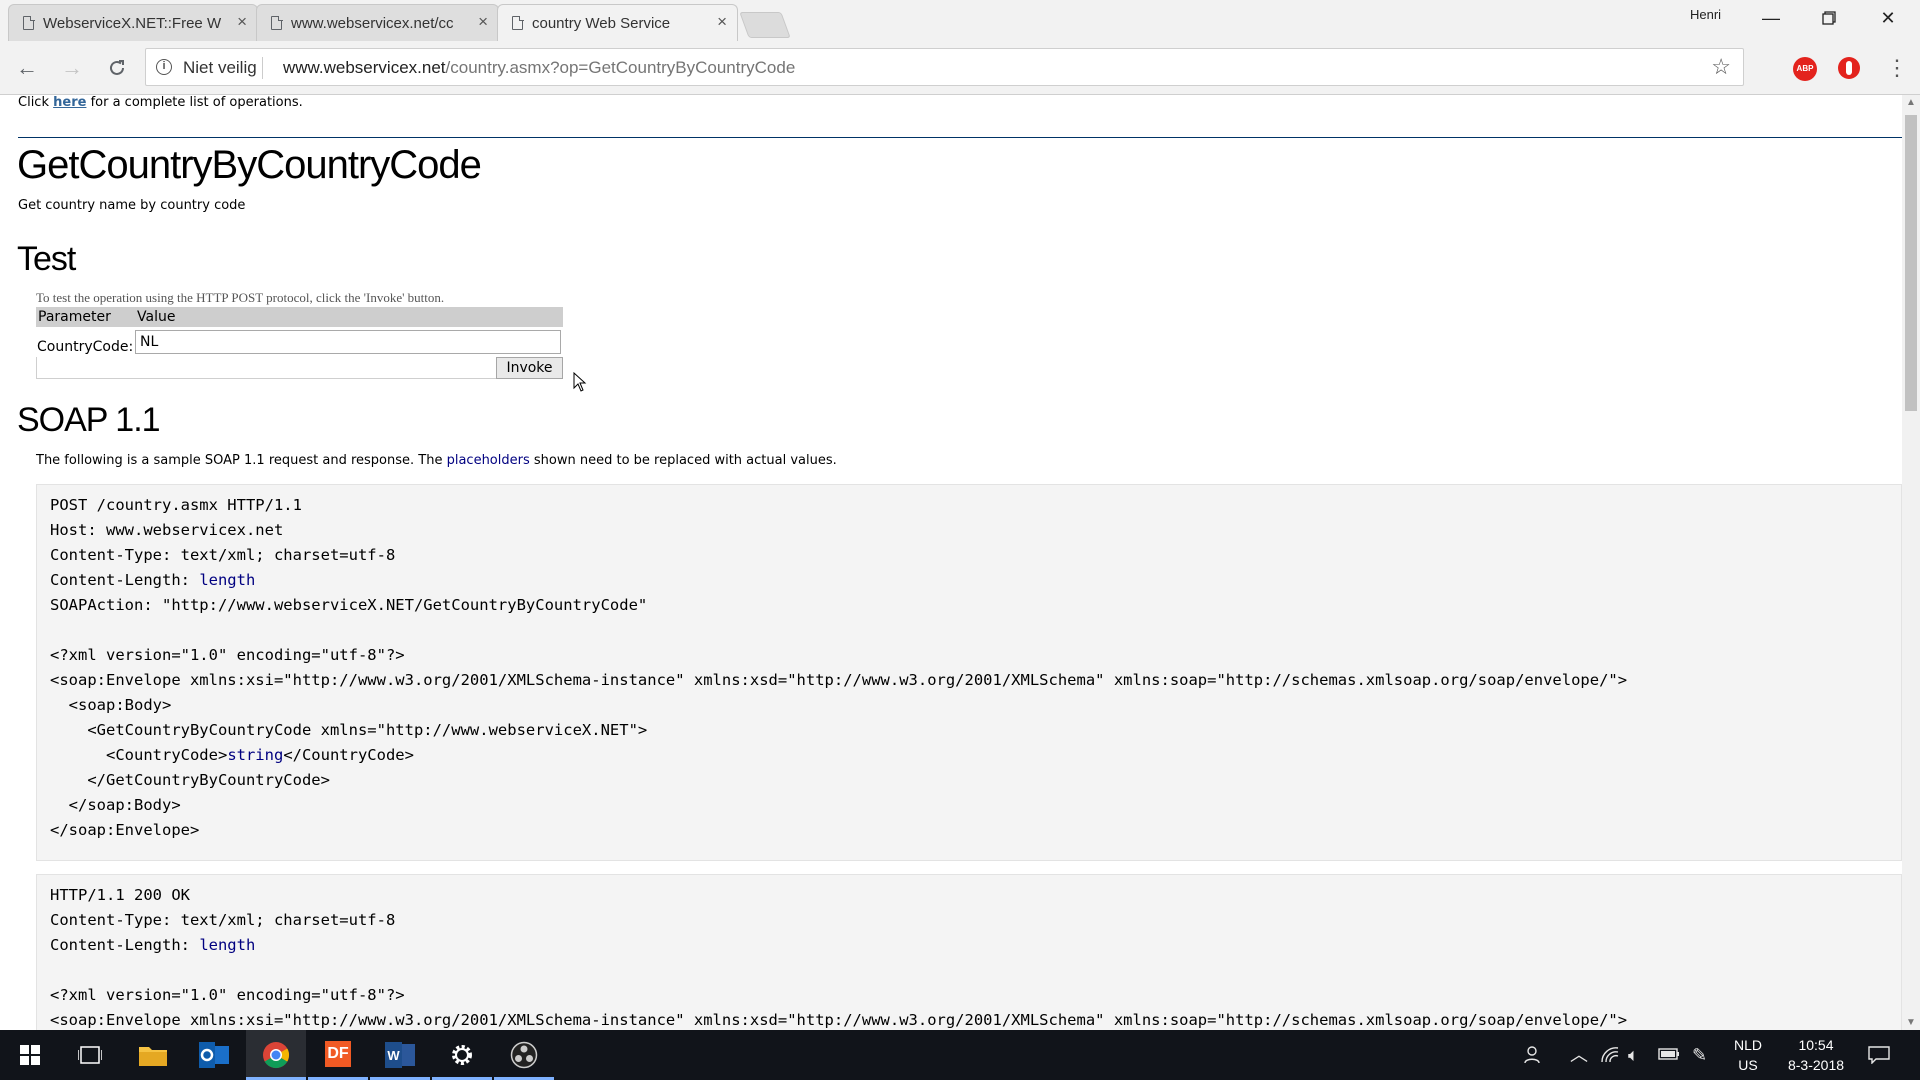  I want to click on test-table-header: Parameter Value, so click(299, 317).